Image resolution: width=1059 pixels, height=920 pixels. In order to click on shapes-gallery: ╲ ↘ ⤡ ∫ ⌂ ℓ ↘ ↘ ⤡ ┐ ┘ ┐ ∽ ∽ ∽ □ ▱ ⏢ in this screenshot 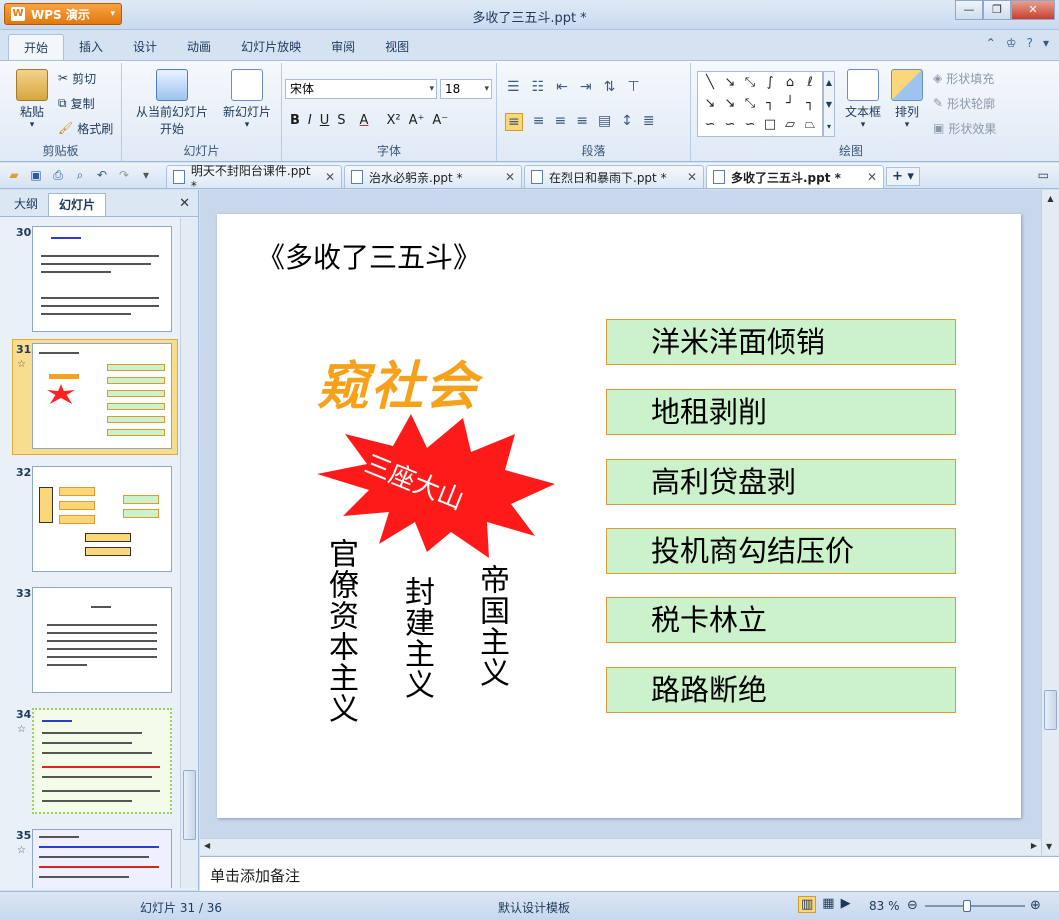, I will do `click(760, 104)`.